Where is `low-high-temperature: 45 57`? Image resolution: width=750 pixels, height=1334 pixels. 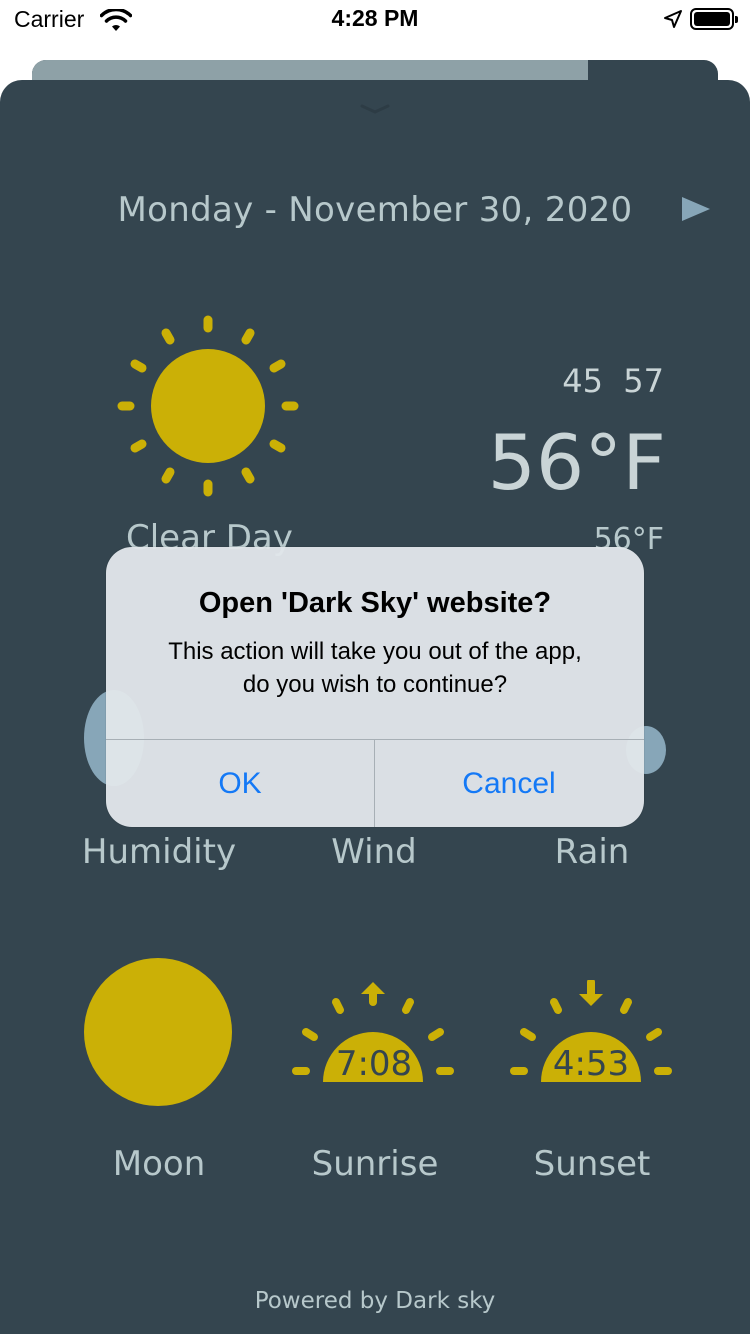
low-high-temperature: 45 57 is located at coordinates (613, 381).